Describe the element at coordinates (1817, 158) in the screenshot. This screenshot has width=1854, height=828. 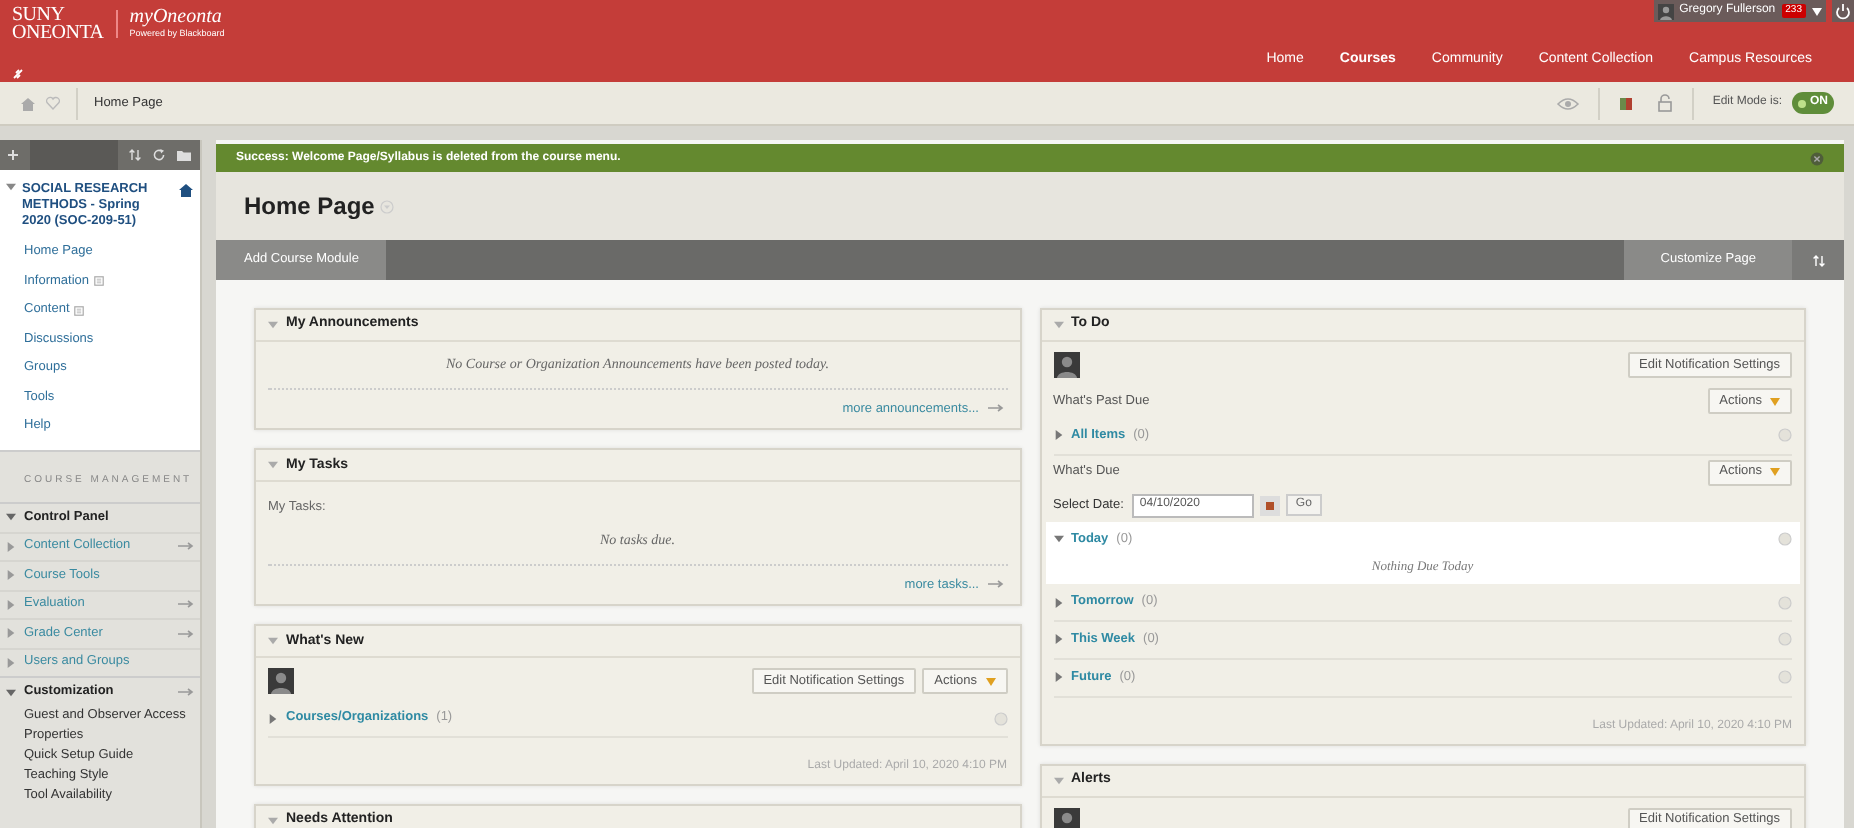
I see `close-icon` at that location.